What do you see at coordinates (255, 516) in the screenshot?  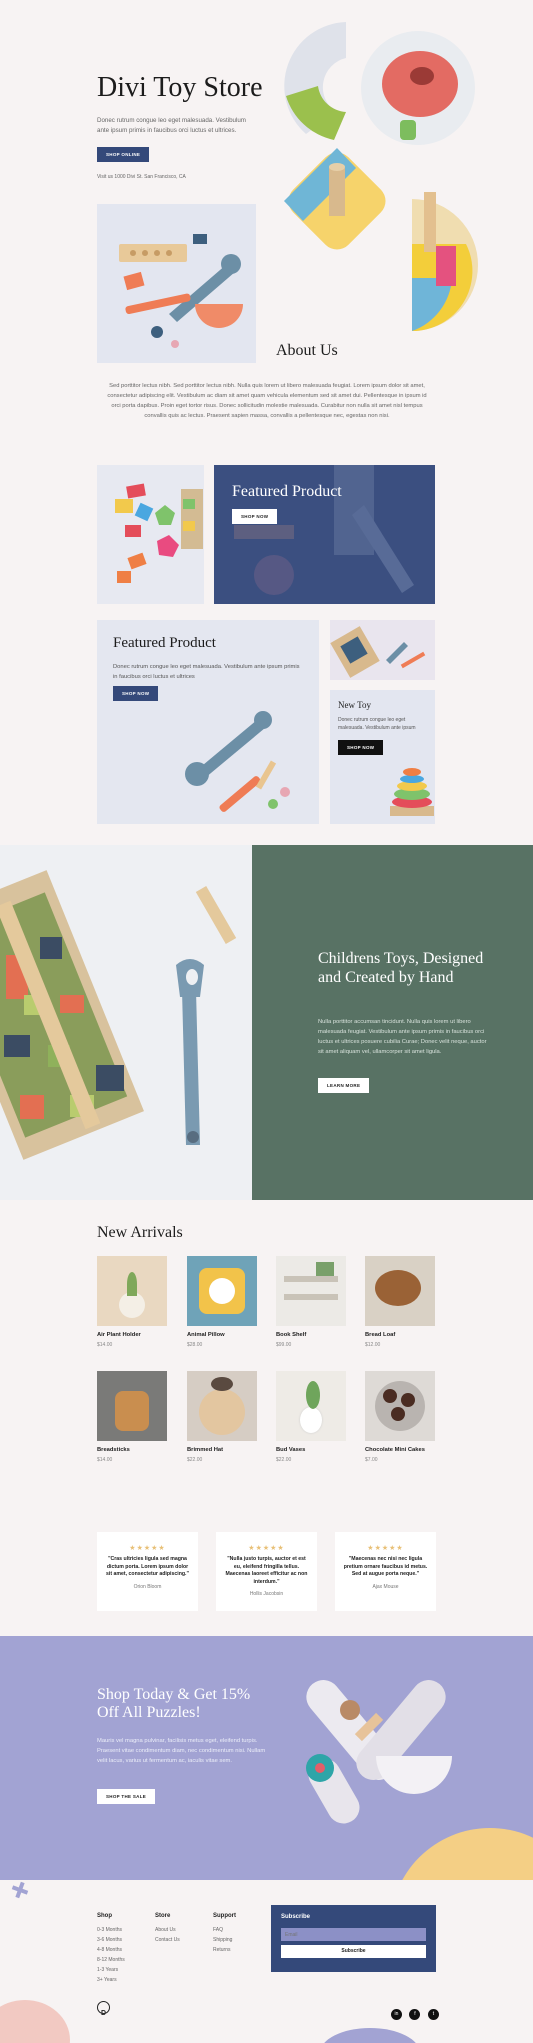 I see `featured1-shop-button: Shop Now` at bounding box center [255, 516].